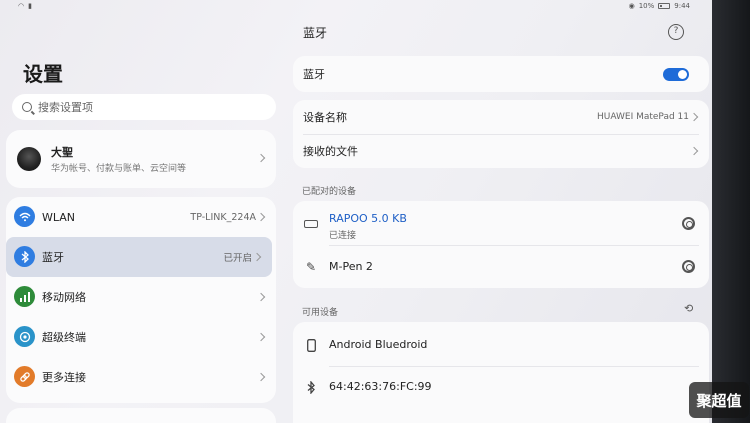 This screenshot has width=750, height=423. Describe the element at coordinates (688, 308) in the screenshot. I see `refresh-icon: ⟲` at that location.